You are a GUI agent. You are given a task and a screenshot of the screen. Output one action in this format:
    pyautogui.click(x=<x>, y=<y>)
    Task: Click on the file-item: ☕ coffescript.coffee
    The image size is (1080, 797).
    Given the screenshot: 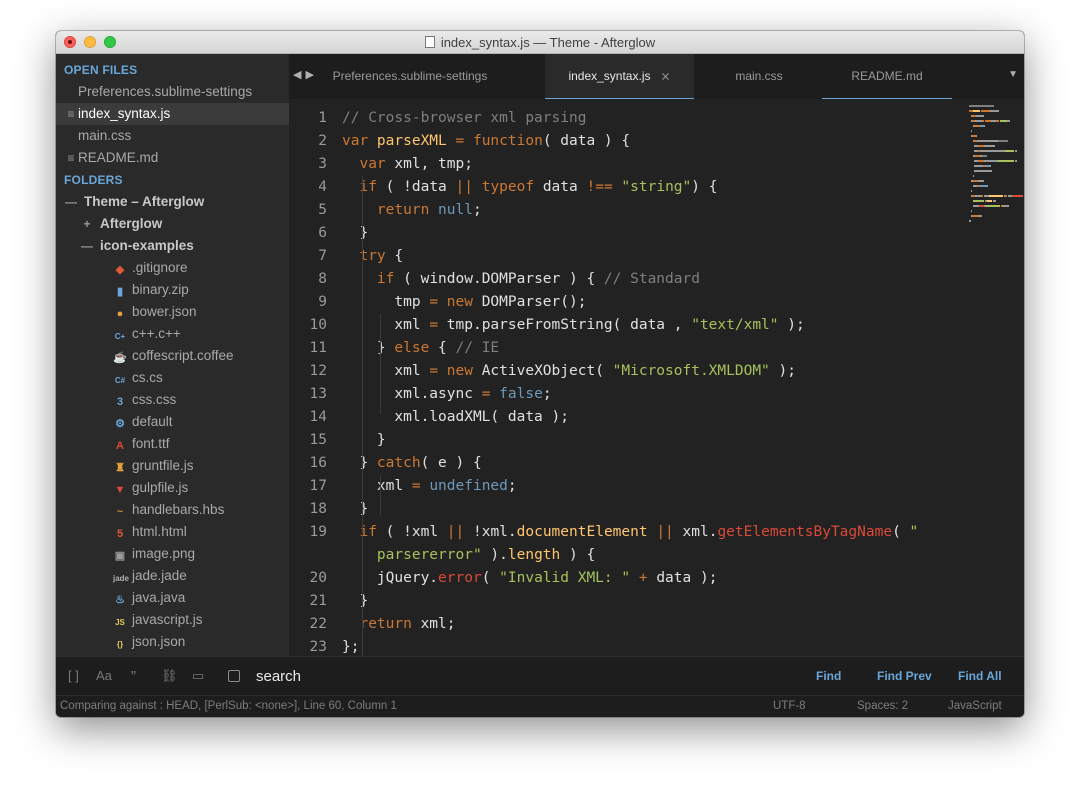 What is the action you would take?
    pyautogui.click(x=172, y=356)
    